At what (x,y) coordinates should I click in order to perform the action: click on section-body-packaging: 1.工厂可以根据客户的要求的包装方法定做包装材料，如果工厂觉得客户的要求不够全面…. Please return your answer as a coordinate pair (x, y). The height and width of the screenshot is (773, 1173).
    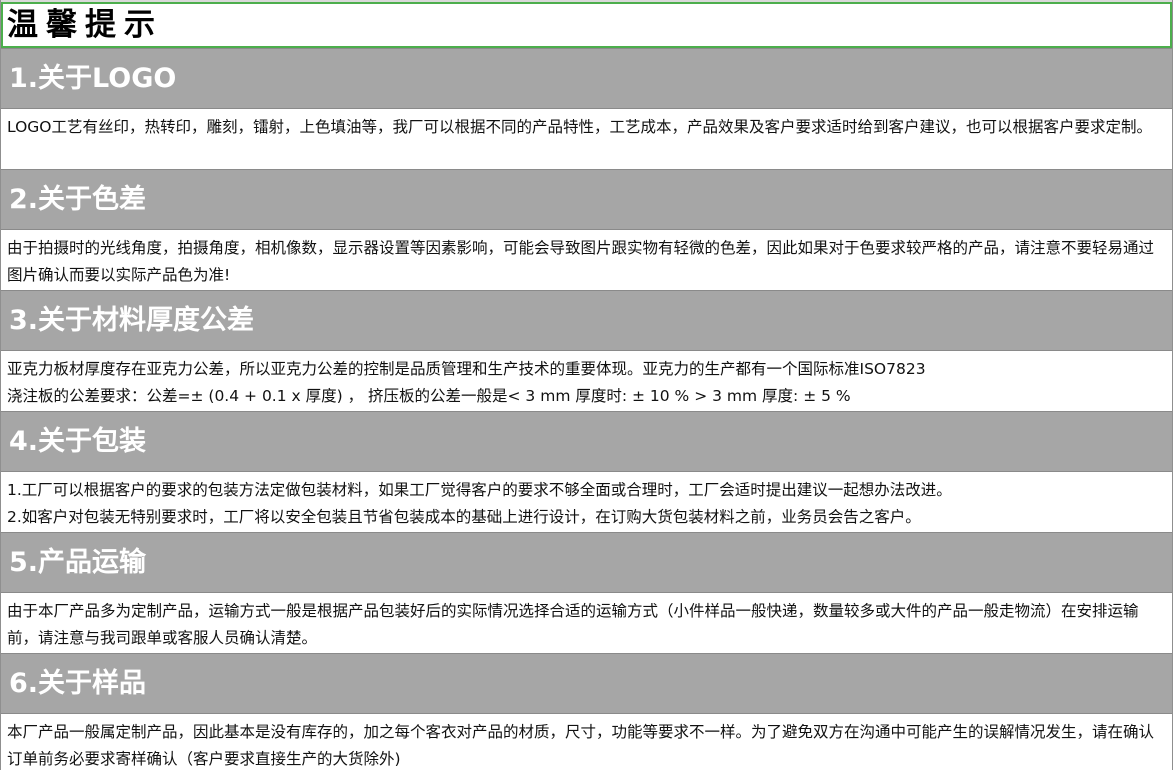
    Looking at the image, I should click on (586, 502).